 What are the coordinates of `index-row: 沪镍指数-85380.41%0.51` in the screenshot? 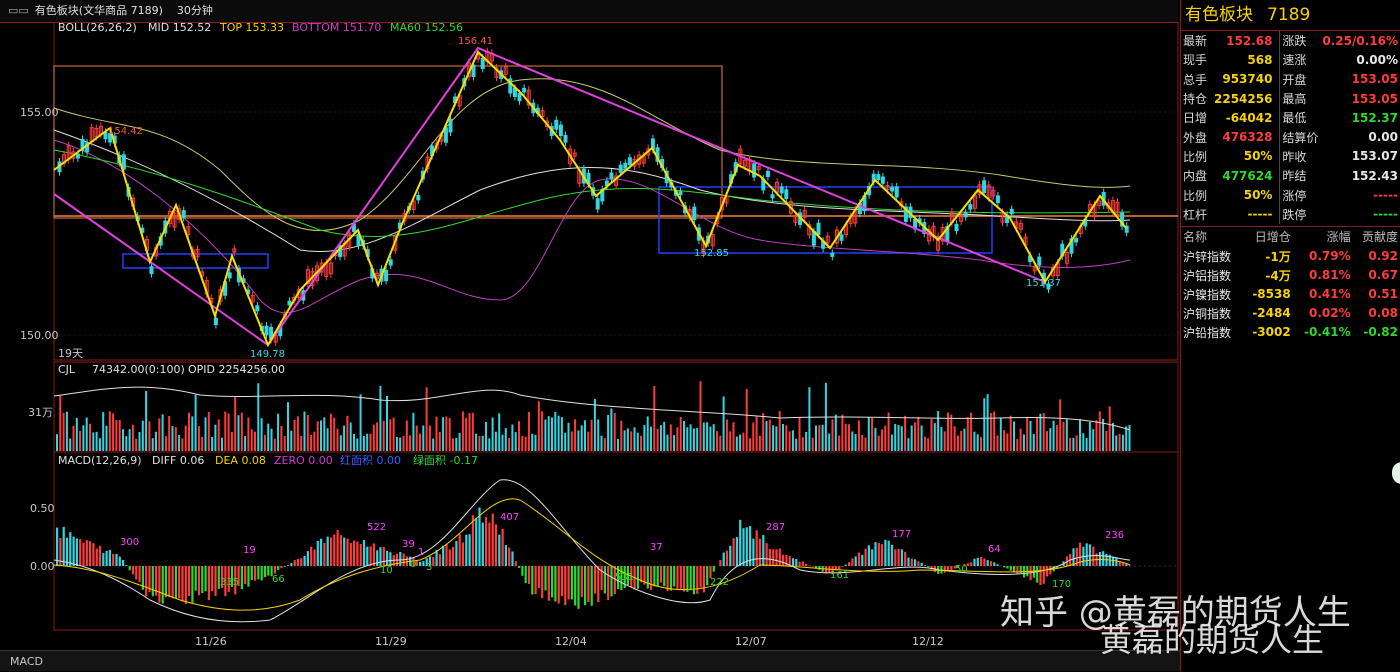 It's located at (1290, 294).